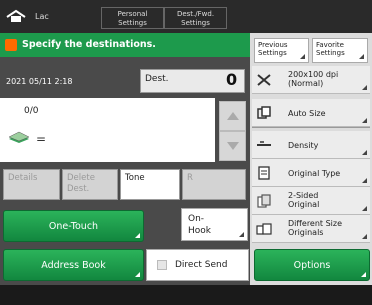 This screenshot has height=305, width=372. I want to click on address-book-label: Address Book, so click(73, 265).